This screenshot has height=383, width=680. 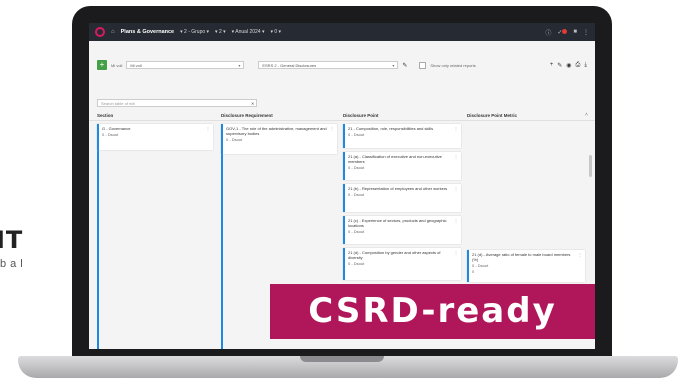 I want to click on download-icon: ⤓, so click(x=585, y=65).